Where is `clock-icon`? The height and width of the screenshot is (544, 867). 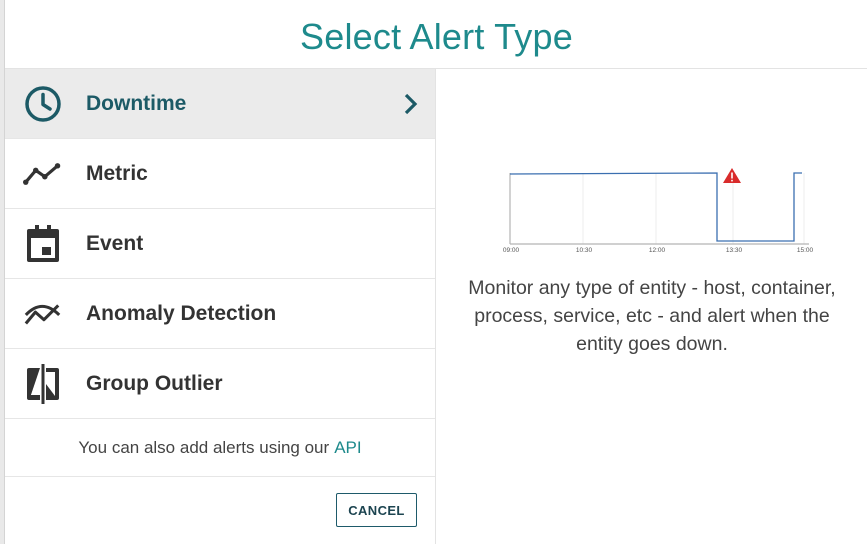 clock-icon is located at coordinates (43, 104).